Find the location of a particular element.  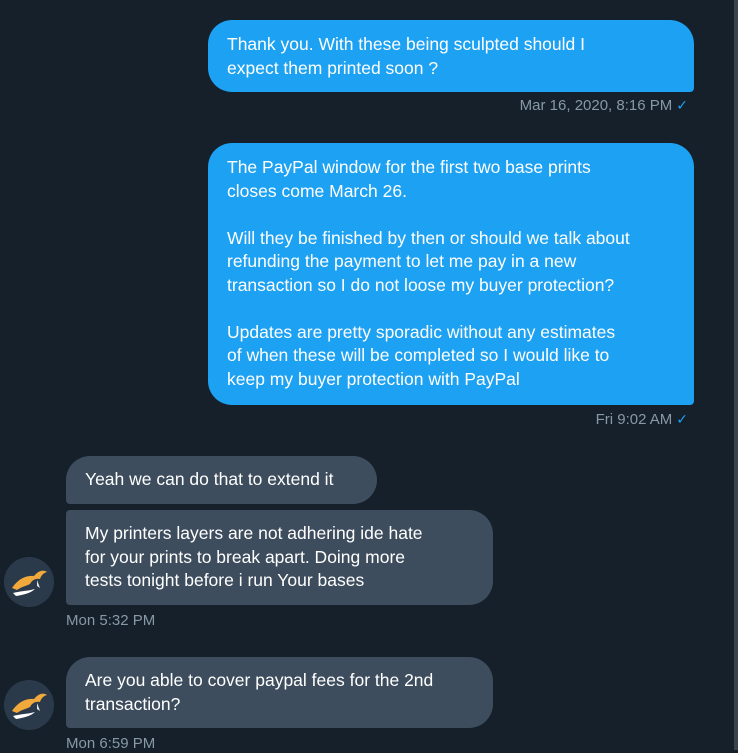

timestamp-text: Mar 16, 2020, 8:16 PM is located at coordinates (596, 105).